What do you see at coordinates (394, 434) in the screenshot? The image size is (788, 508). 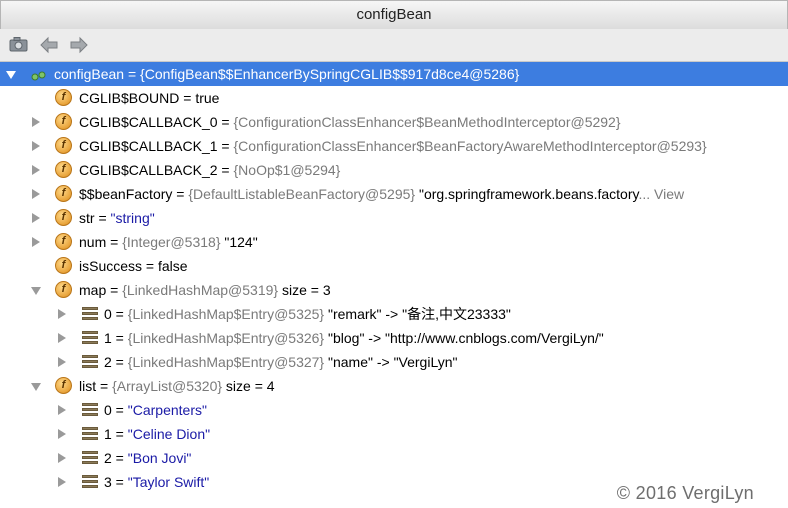 I see `tree-row-list-entry: 1 = "Celine Dion"` at bounding box center [394, 434].